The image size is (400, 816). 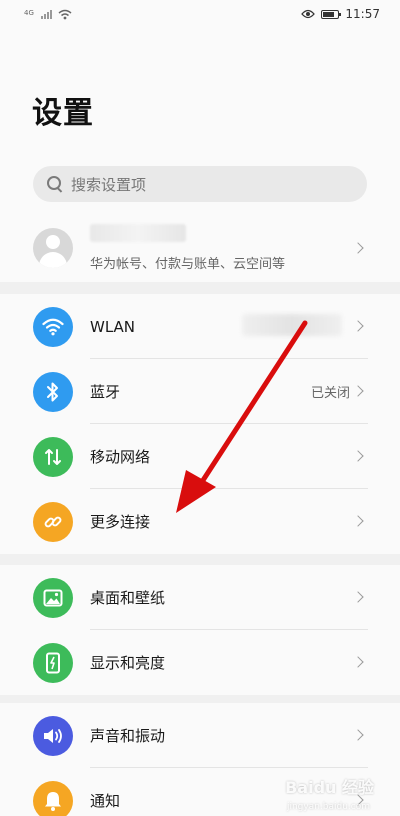 I want to click on page-title: 设置, so click(x=63, y=113).